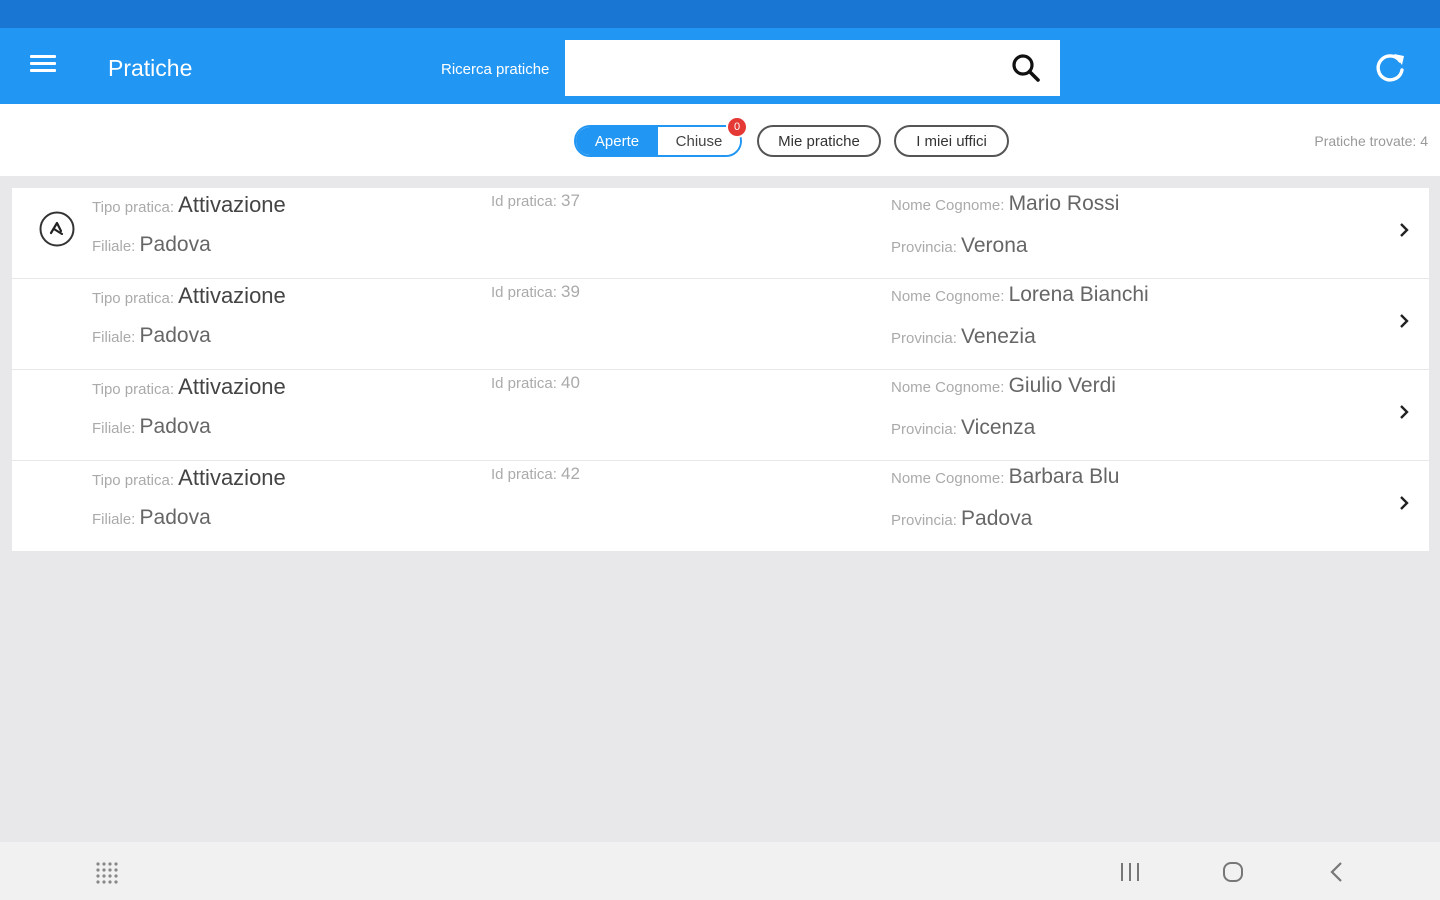 The image size is (1440, 900). I want to click on nome-value: Lorena Bianchi, so click(1078, 294).